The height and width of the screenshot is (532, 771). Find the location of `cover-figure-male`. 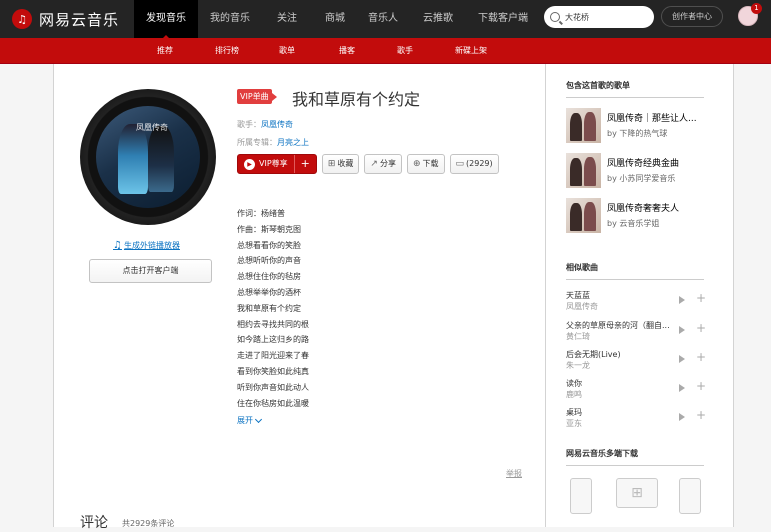

cover-figure-male is located at coordinates (161, 159).